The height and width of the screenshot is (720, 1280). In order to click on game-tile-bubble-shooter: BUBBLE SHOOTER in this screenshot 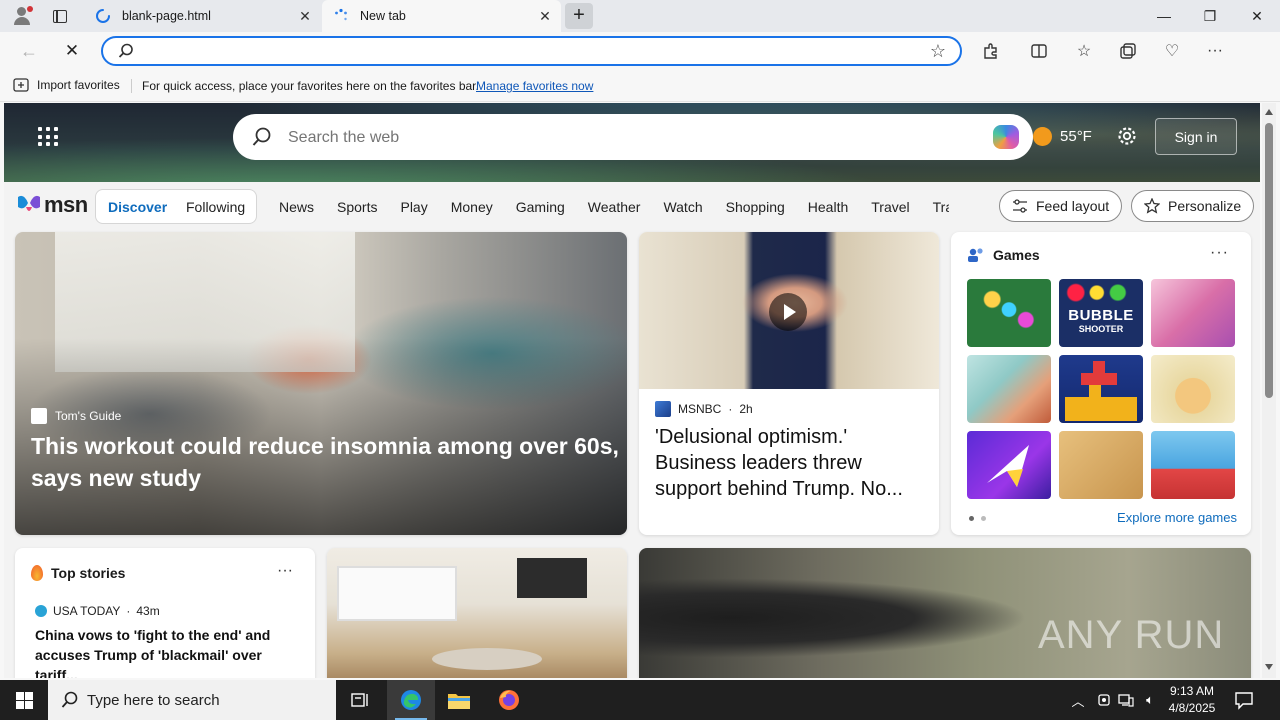, I will do `click(1101, 313)`.